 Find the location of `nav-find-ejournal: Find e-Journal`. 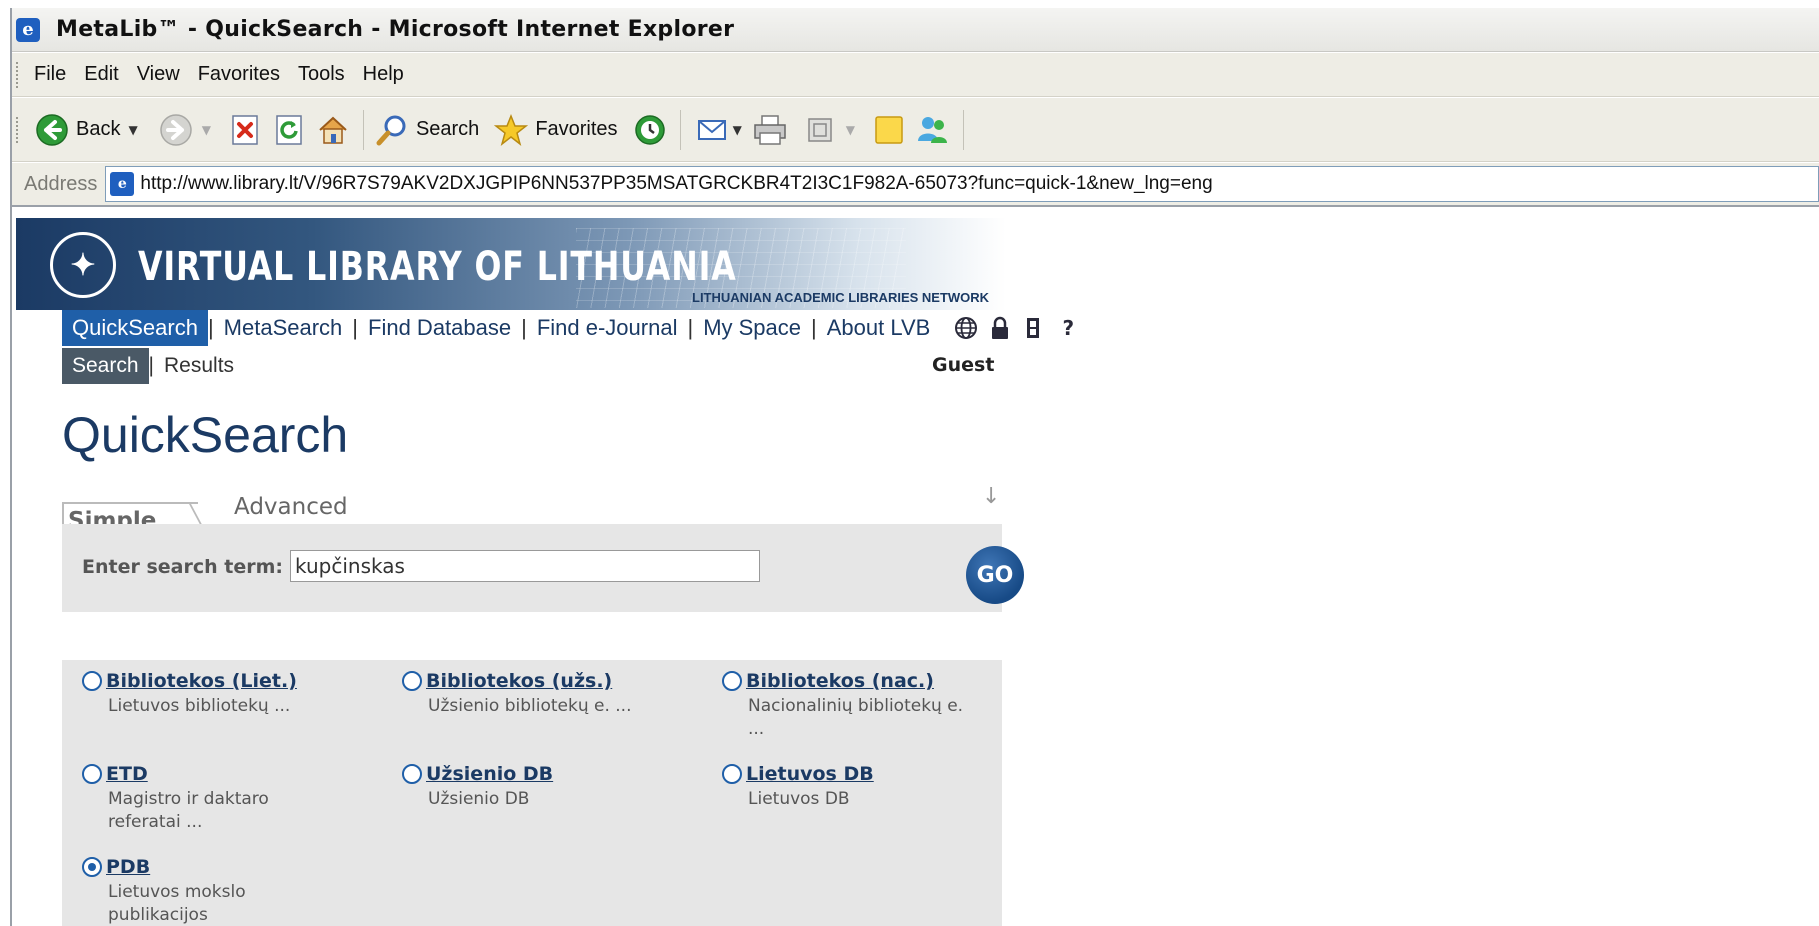

nav-find-ejournal: Find e-Journal is located at coordinates (607, 328).